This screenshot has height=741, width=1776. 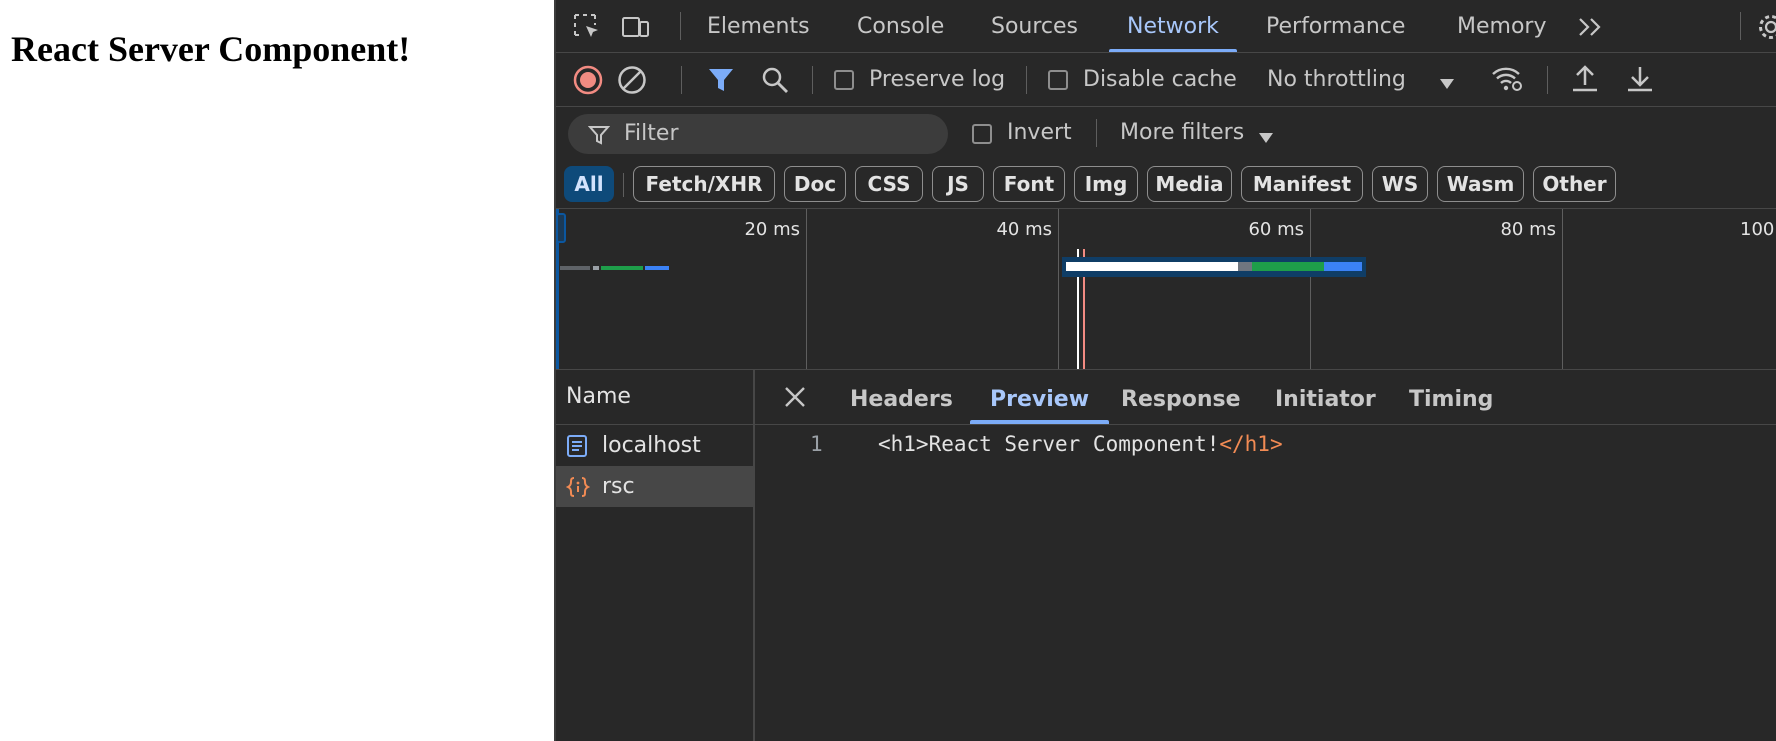 What do you see at coordinates (631, 79) in the screenshot?
I see `clear-log-icon` at bounding box center [631, 79].